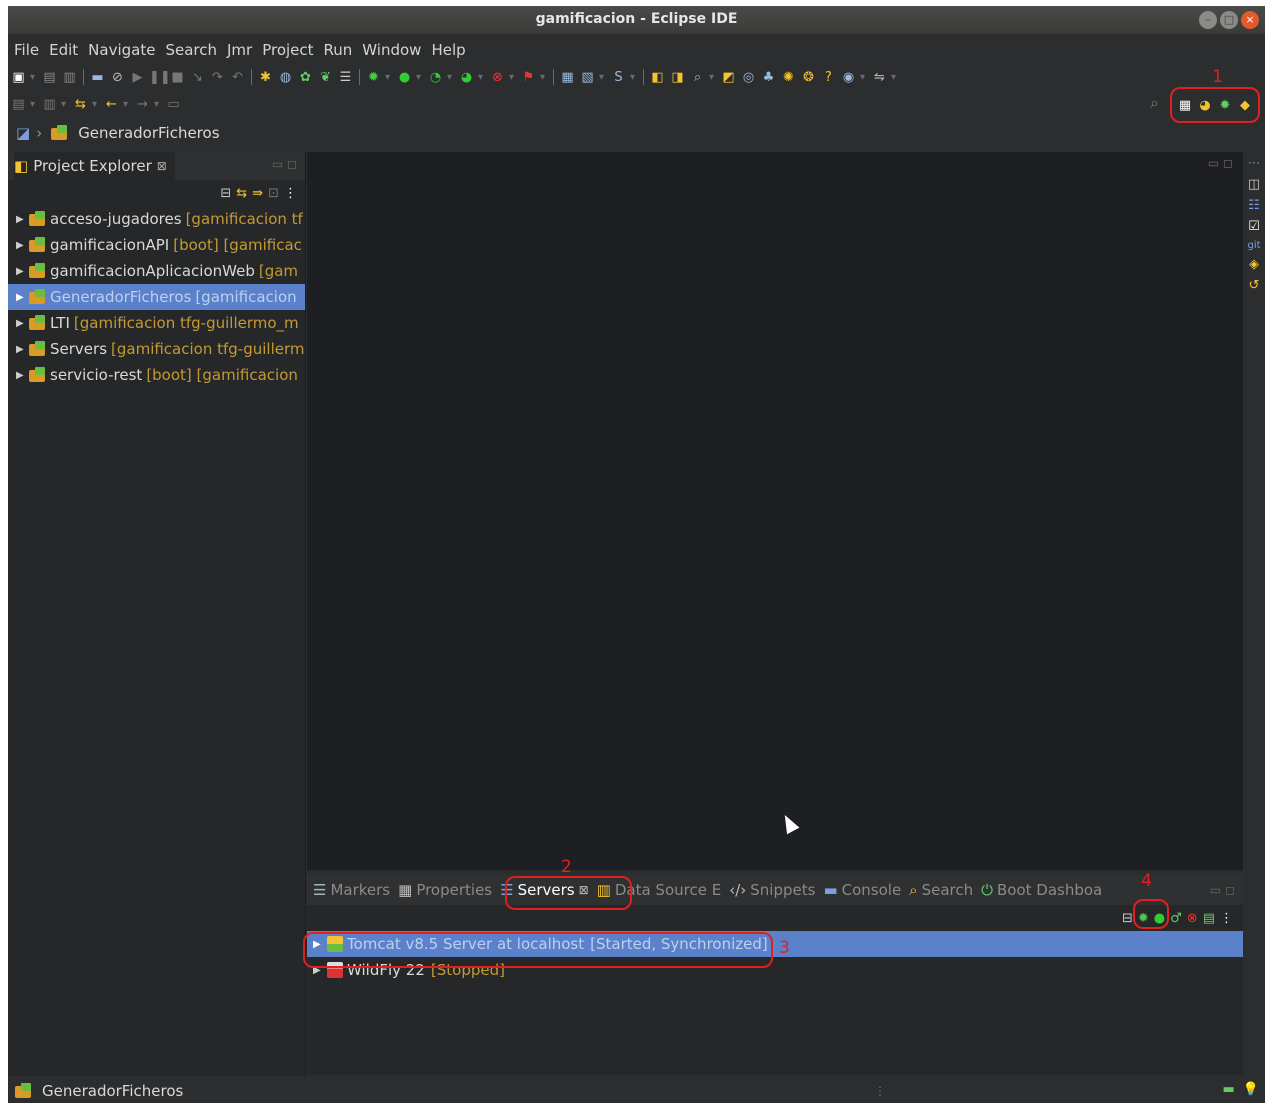 The height and width of the screenshot is (1103, 1266). I want to click on new-class-icon: ▦, so click(567, 77).